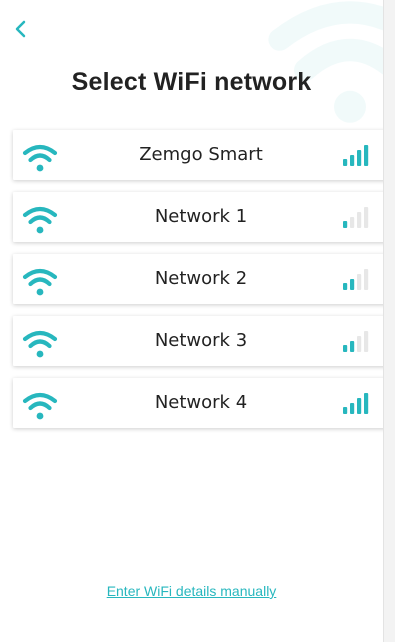 The width and height of the screenshot is (395, 642). Describe the element at coordinates (201, 278) in the screenshot. I see `network-name: Network 2` at that location.